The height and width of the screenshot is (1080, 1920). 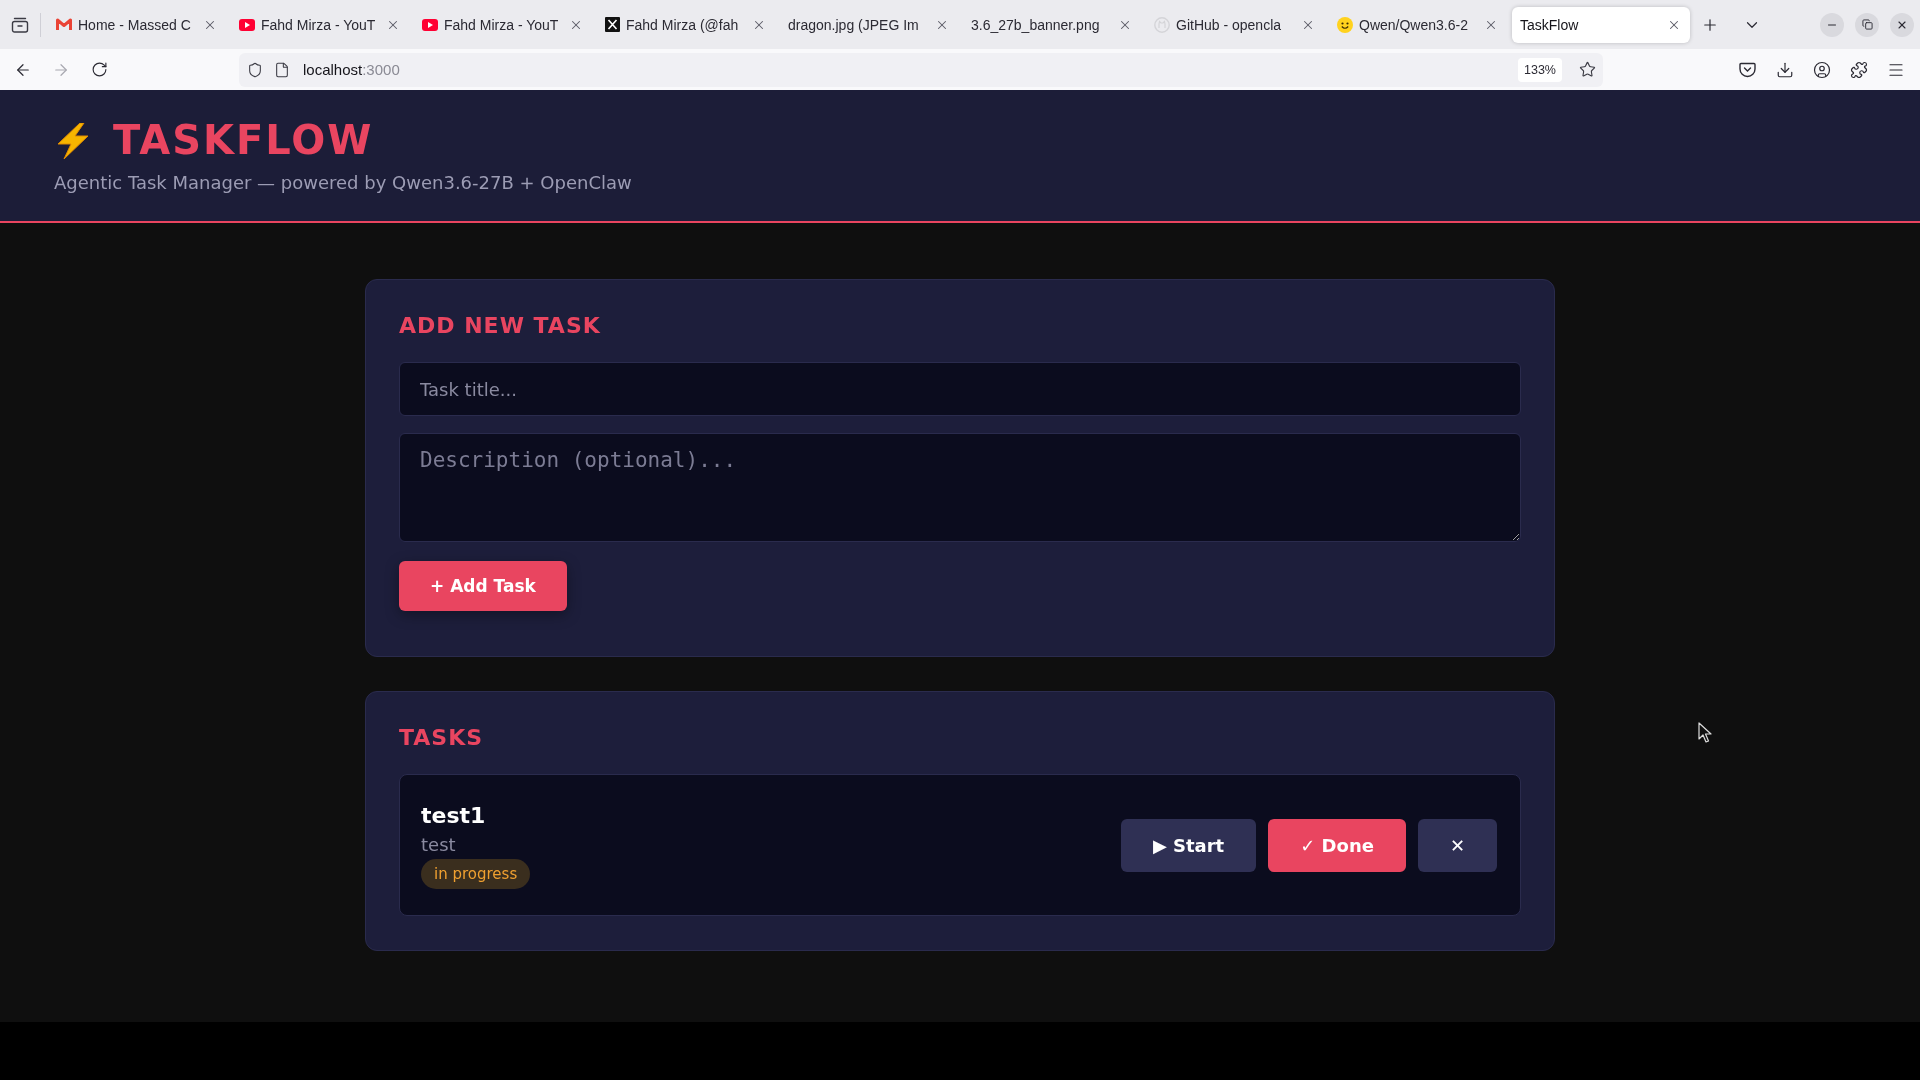 I want to click on app-title: TASKFLOW, so click(x=243, y=140).